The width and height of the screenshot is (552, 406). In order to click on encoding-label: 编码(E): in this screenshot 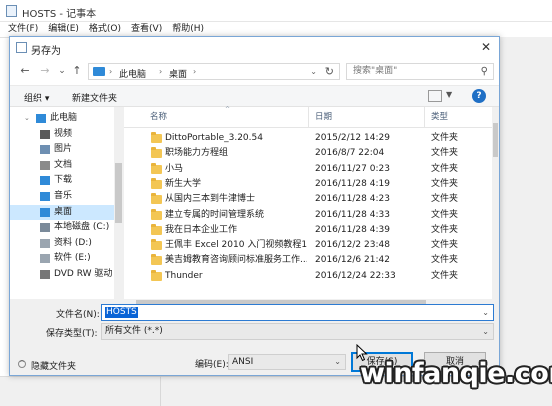, I will do `click(212, 365)`.